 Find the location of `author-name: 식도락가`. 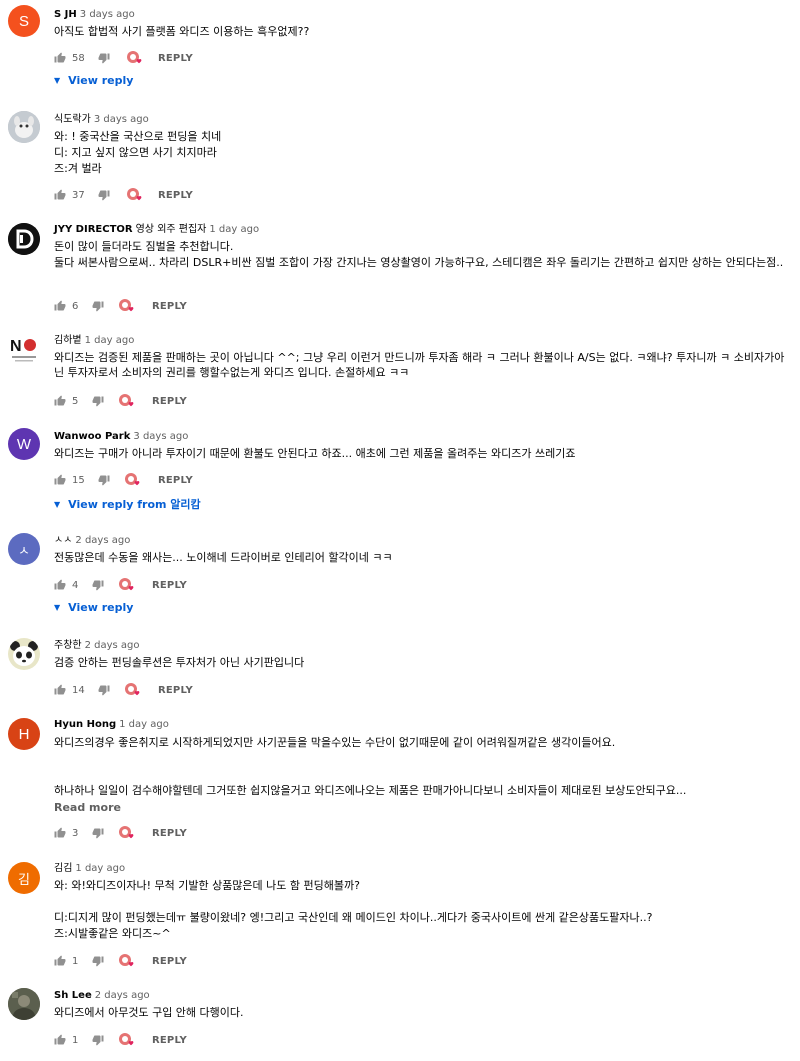

author-name: 식도락가 is located at coordinates (72, 119).